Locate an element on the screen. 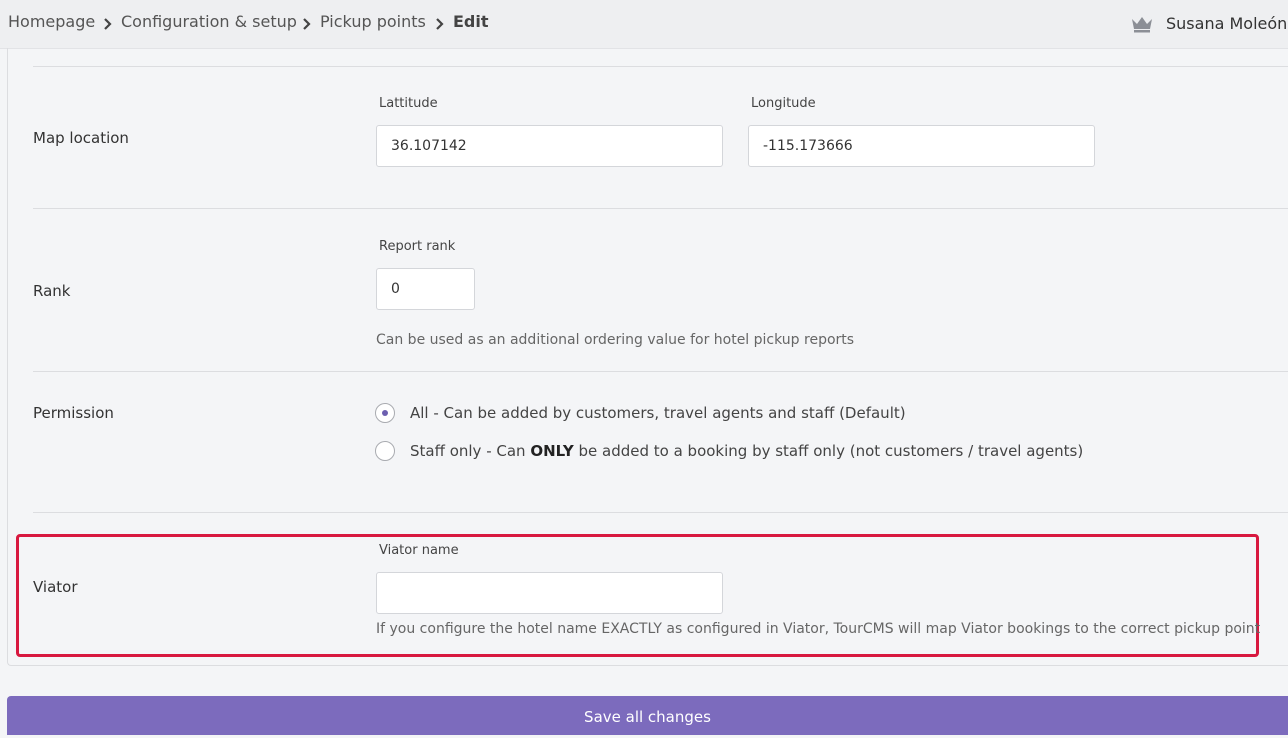  latitude-input is located at coordinates (549, 146).